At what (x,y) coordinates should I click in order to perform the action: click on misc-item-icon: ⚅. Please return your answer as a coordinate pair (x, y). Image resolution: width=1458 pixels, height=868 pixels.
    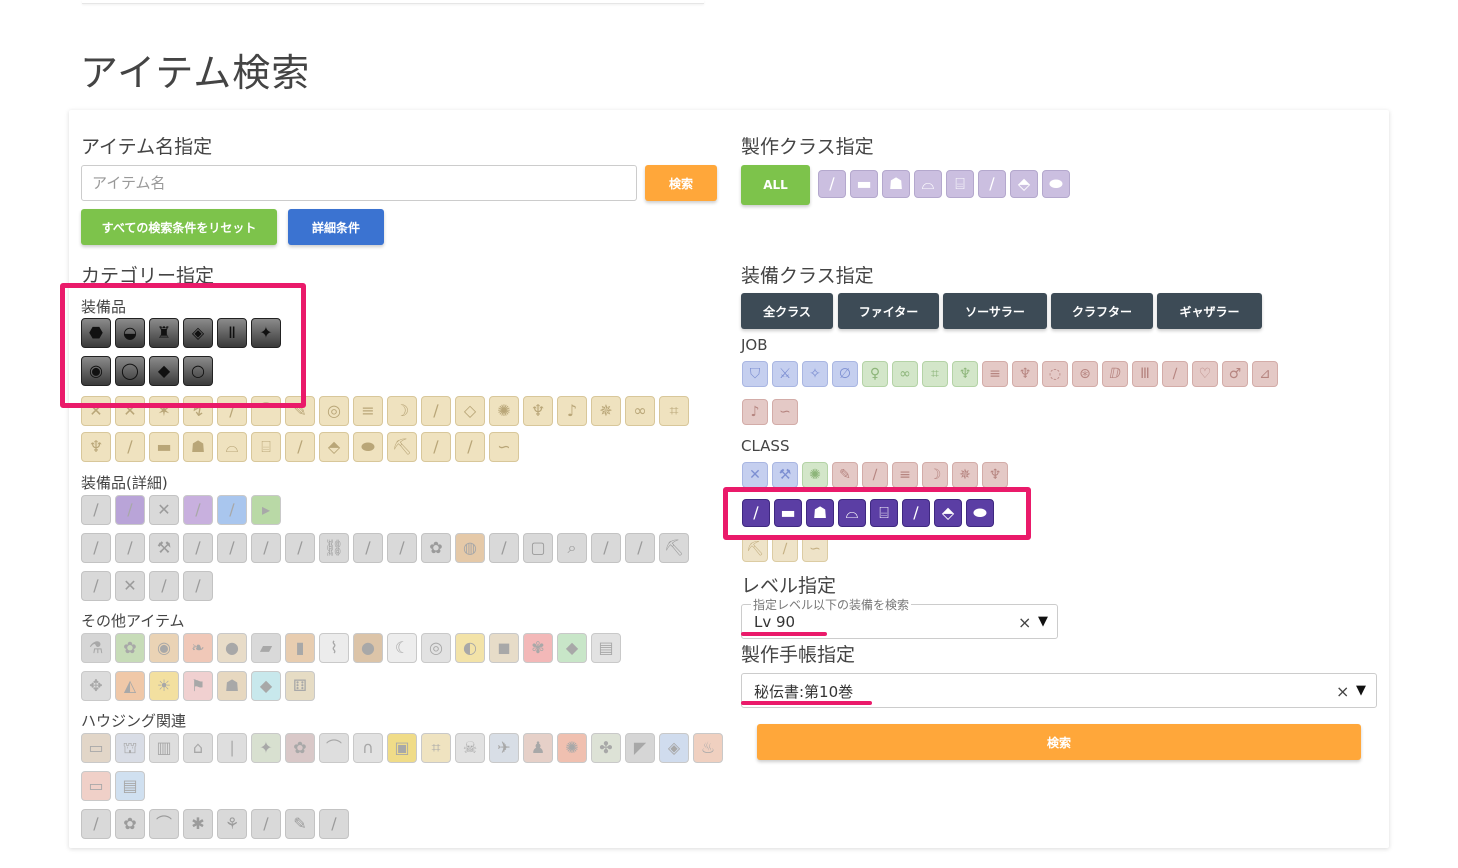
    Looking at the image, I should click on (300, 686).